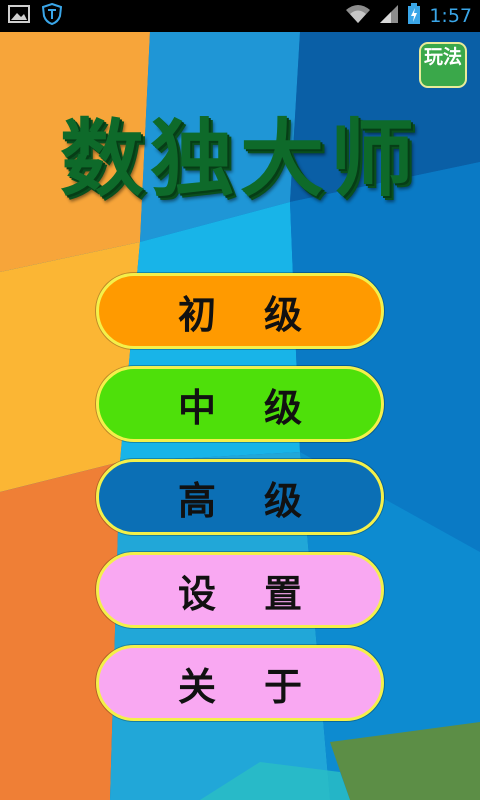 Image resolution: width=480 pixels, height=800 pixels. Describe the element at coordinates (240, 497) in the screenshot. I see `advanced-level-button: 高级` at that location.